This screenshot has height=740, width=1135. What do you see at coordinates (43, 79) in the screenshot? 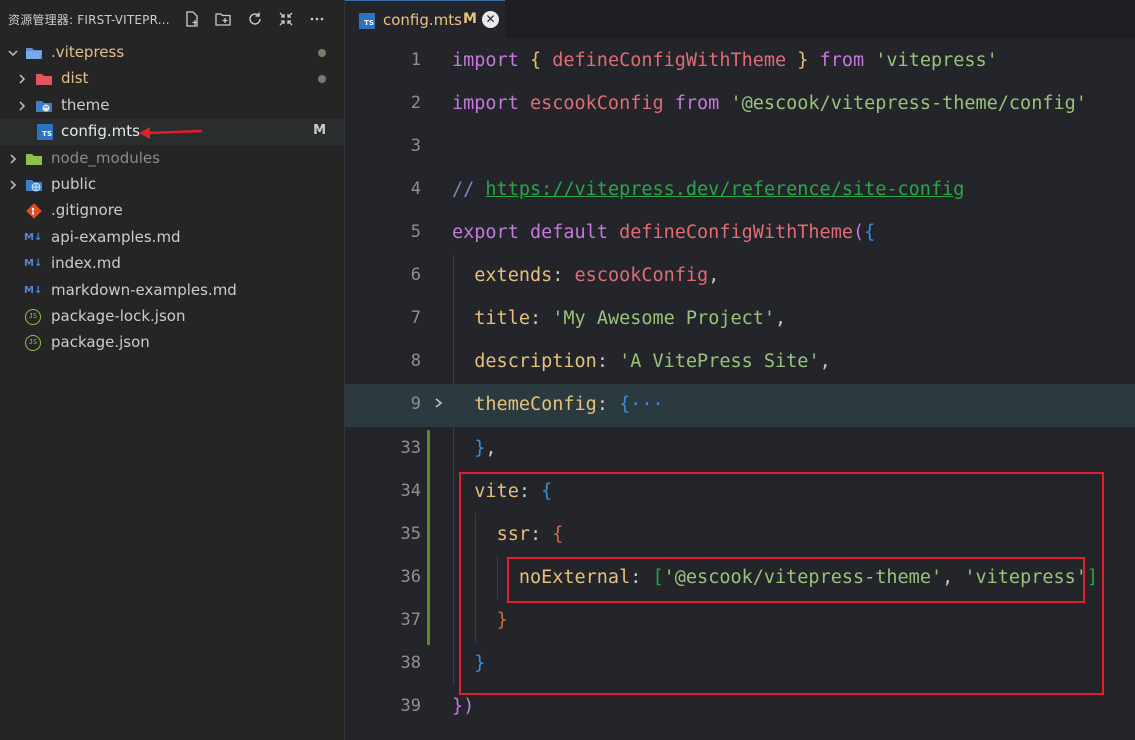
I see `folder-icon` at bounding box center [43, 79].